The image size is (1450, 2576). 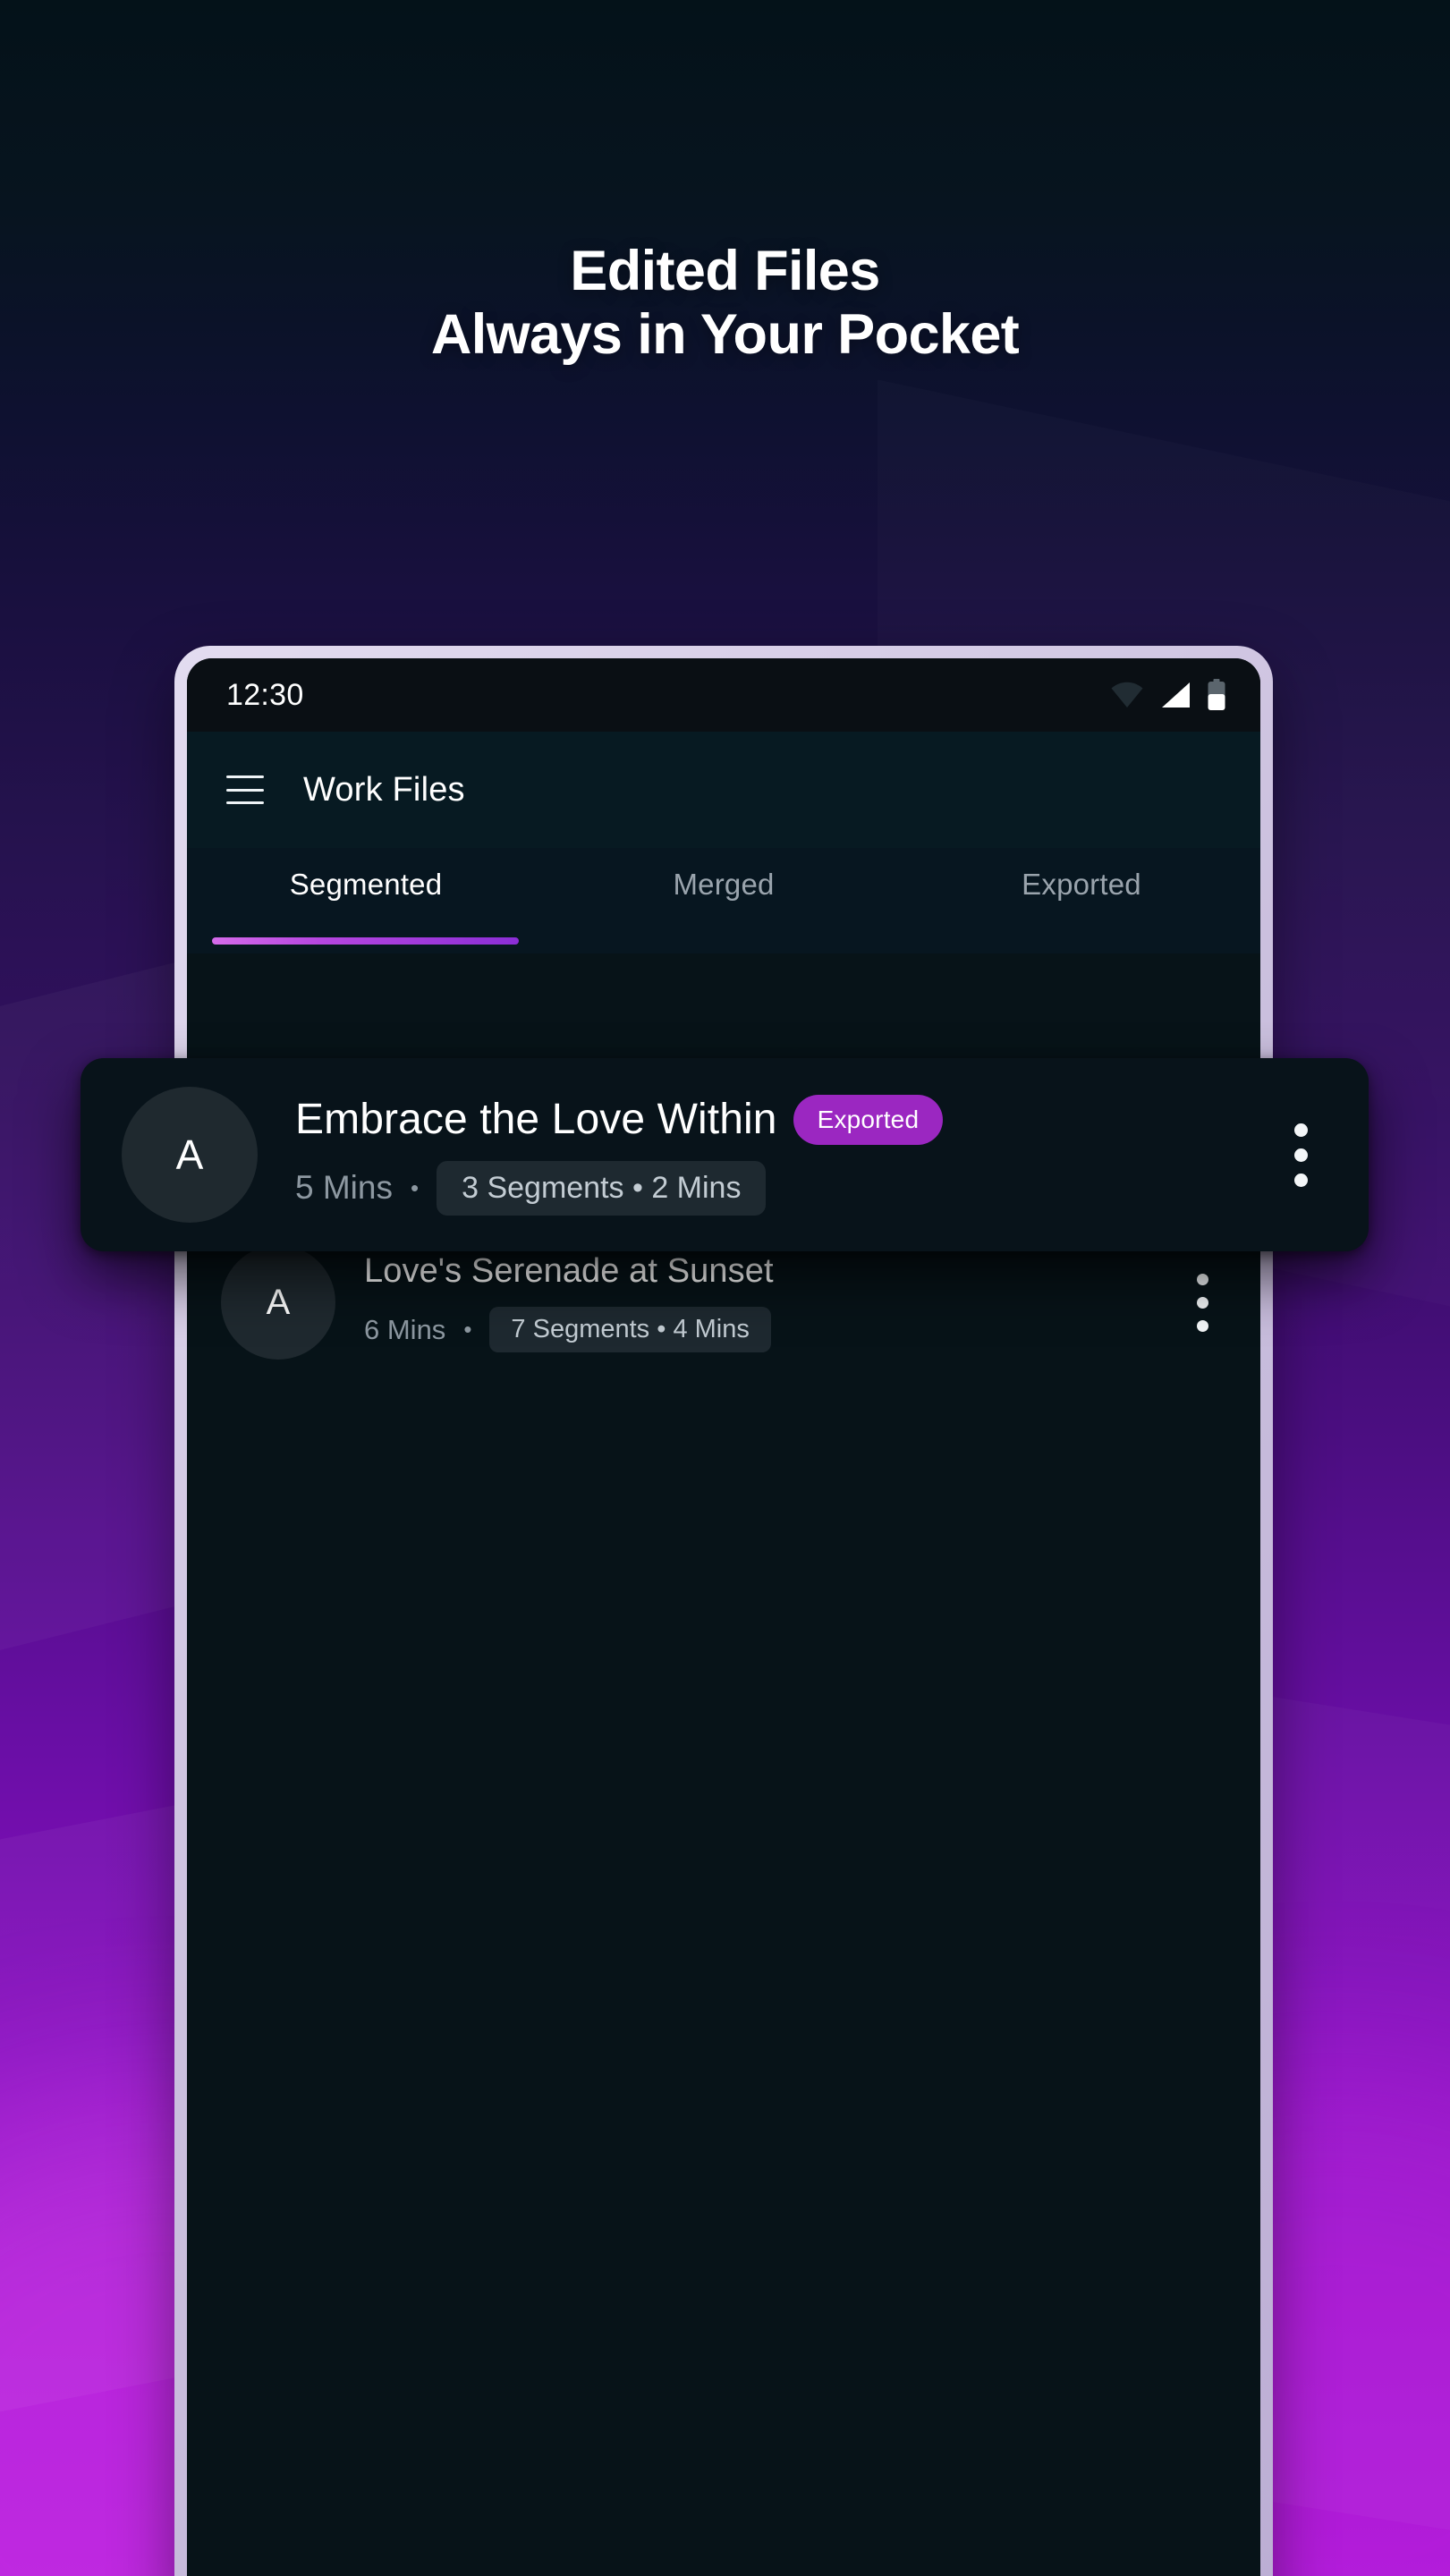 I want to click on headline-line-2: Always in Your Pocket, so click(x=725, y=335).